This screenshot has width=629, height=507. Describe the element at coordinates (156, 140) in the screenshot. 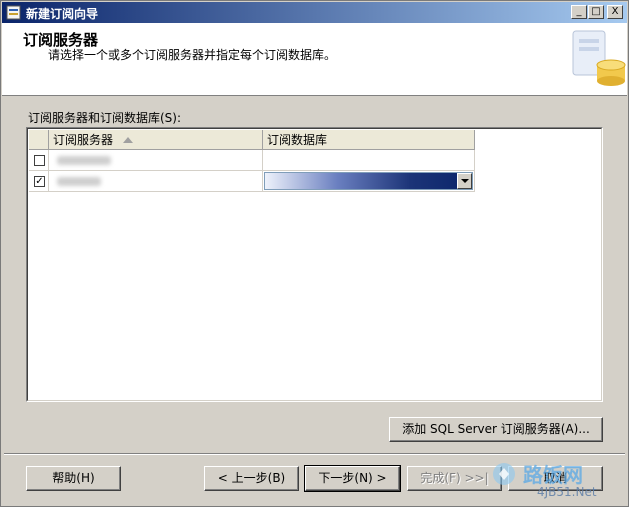

I see `column-header-server: 订阅服务器` at that location.